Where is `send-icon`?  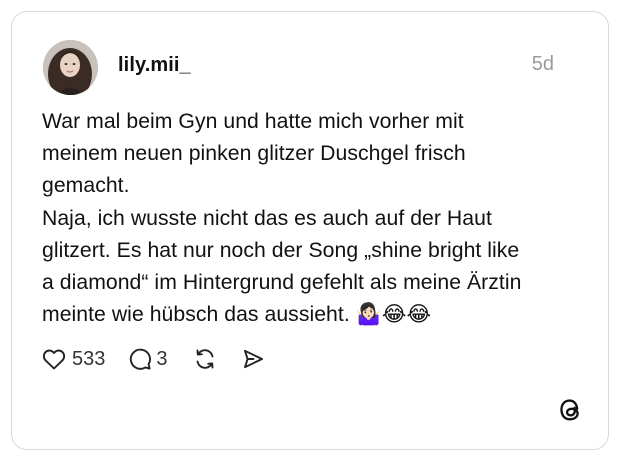 send-icon is located at coordinates (253, 359).